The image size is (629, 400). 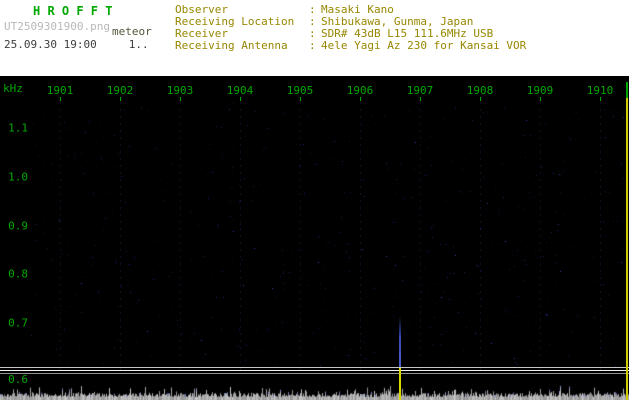 I want to click on level-noise-canvas, so click(x=314, y=389).